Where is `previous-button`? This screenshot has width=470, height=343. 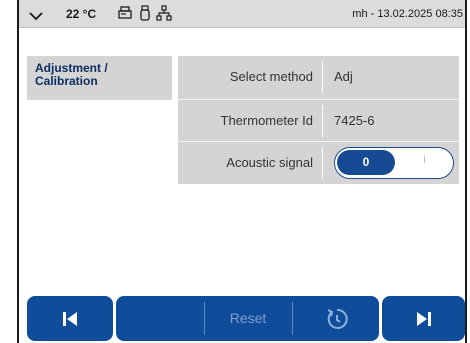
previous-button is located at coordinates (70, 318).